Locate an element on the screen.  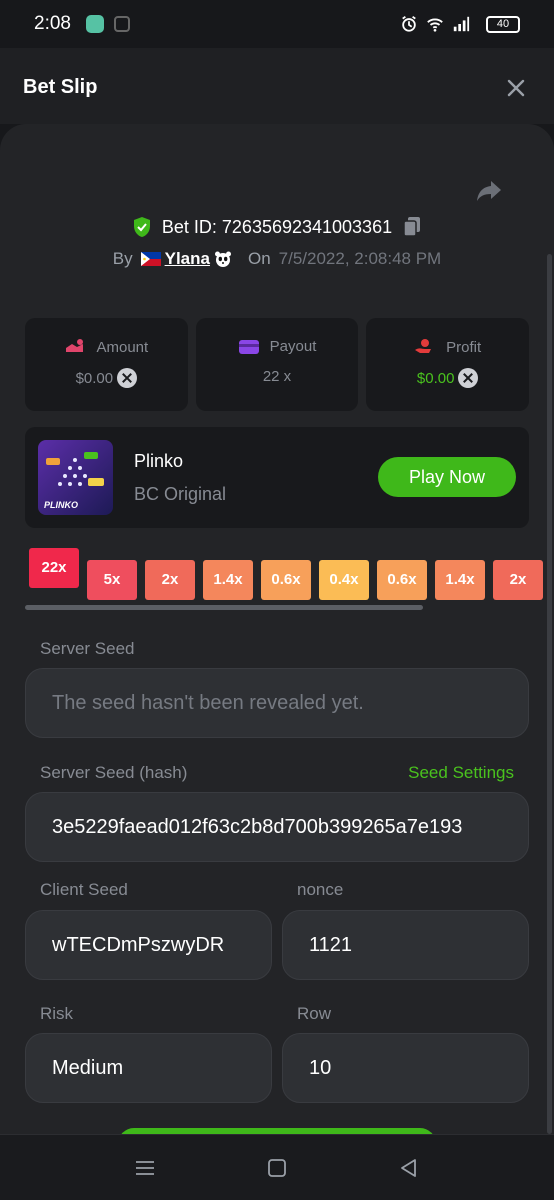
nonce-field: 1121 is located at coordinates (405, 945).